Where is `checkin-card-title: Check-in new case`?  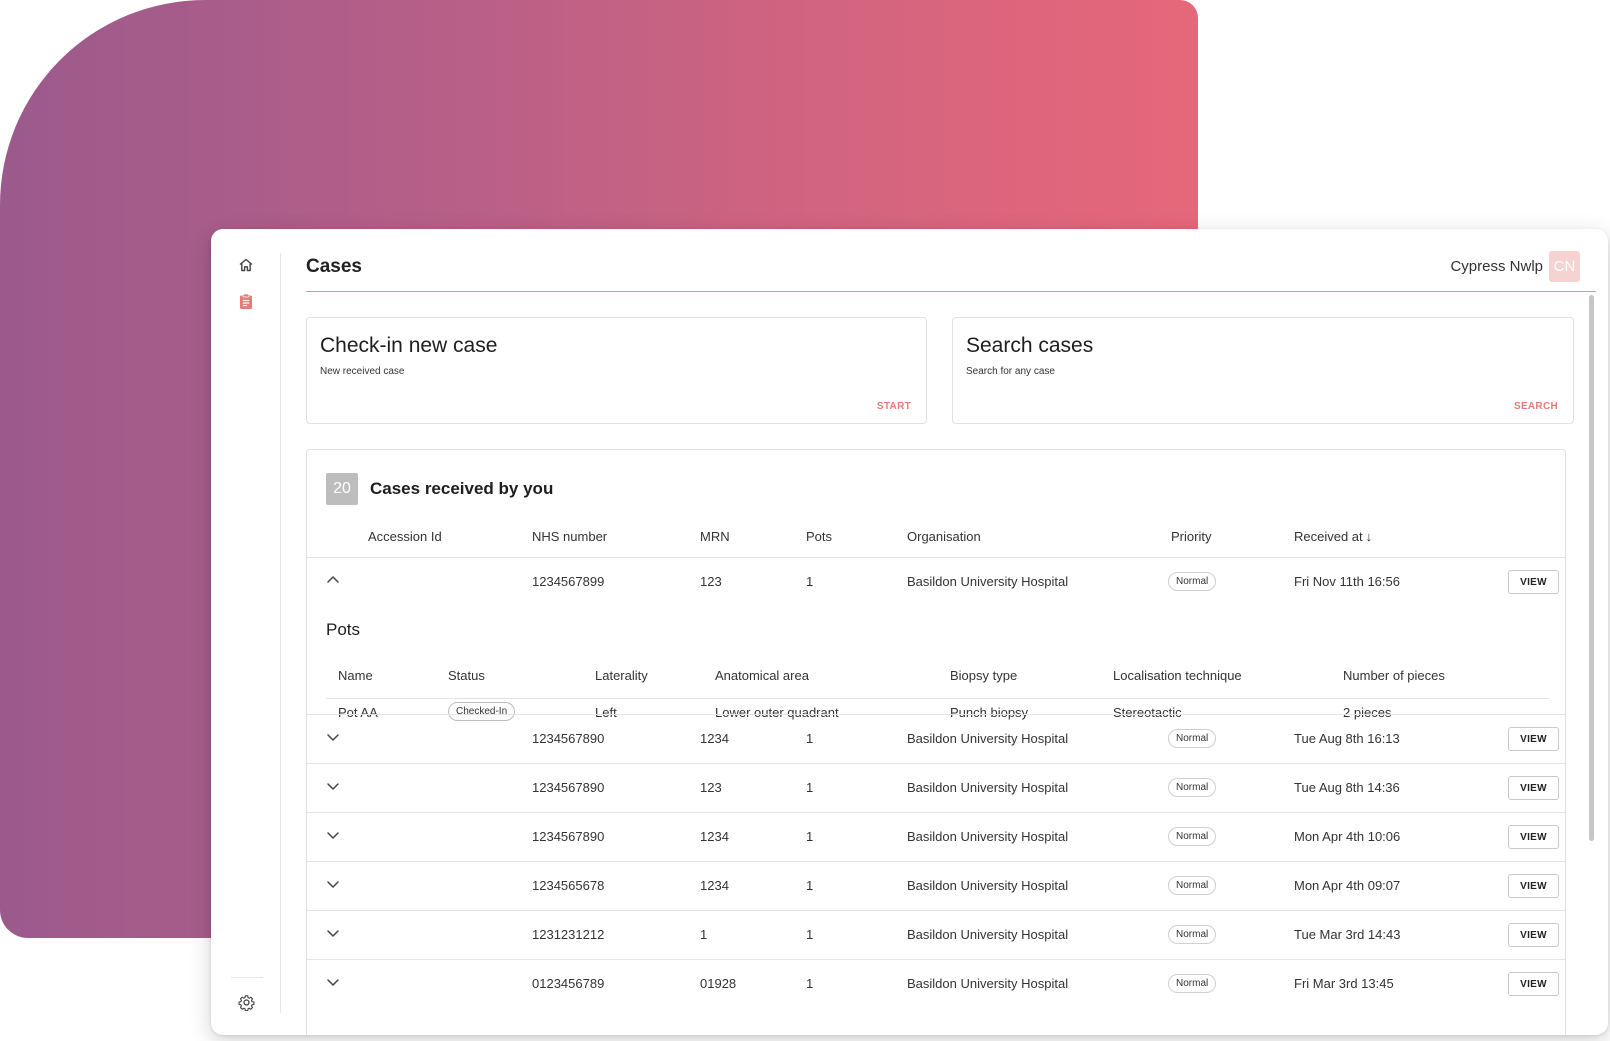
checkin-card-title: Check-in new case is located at coordinates (409, 345).